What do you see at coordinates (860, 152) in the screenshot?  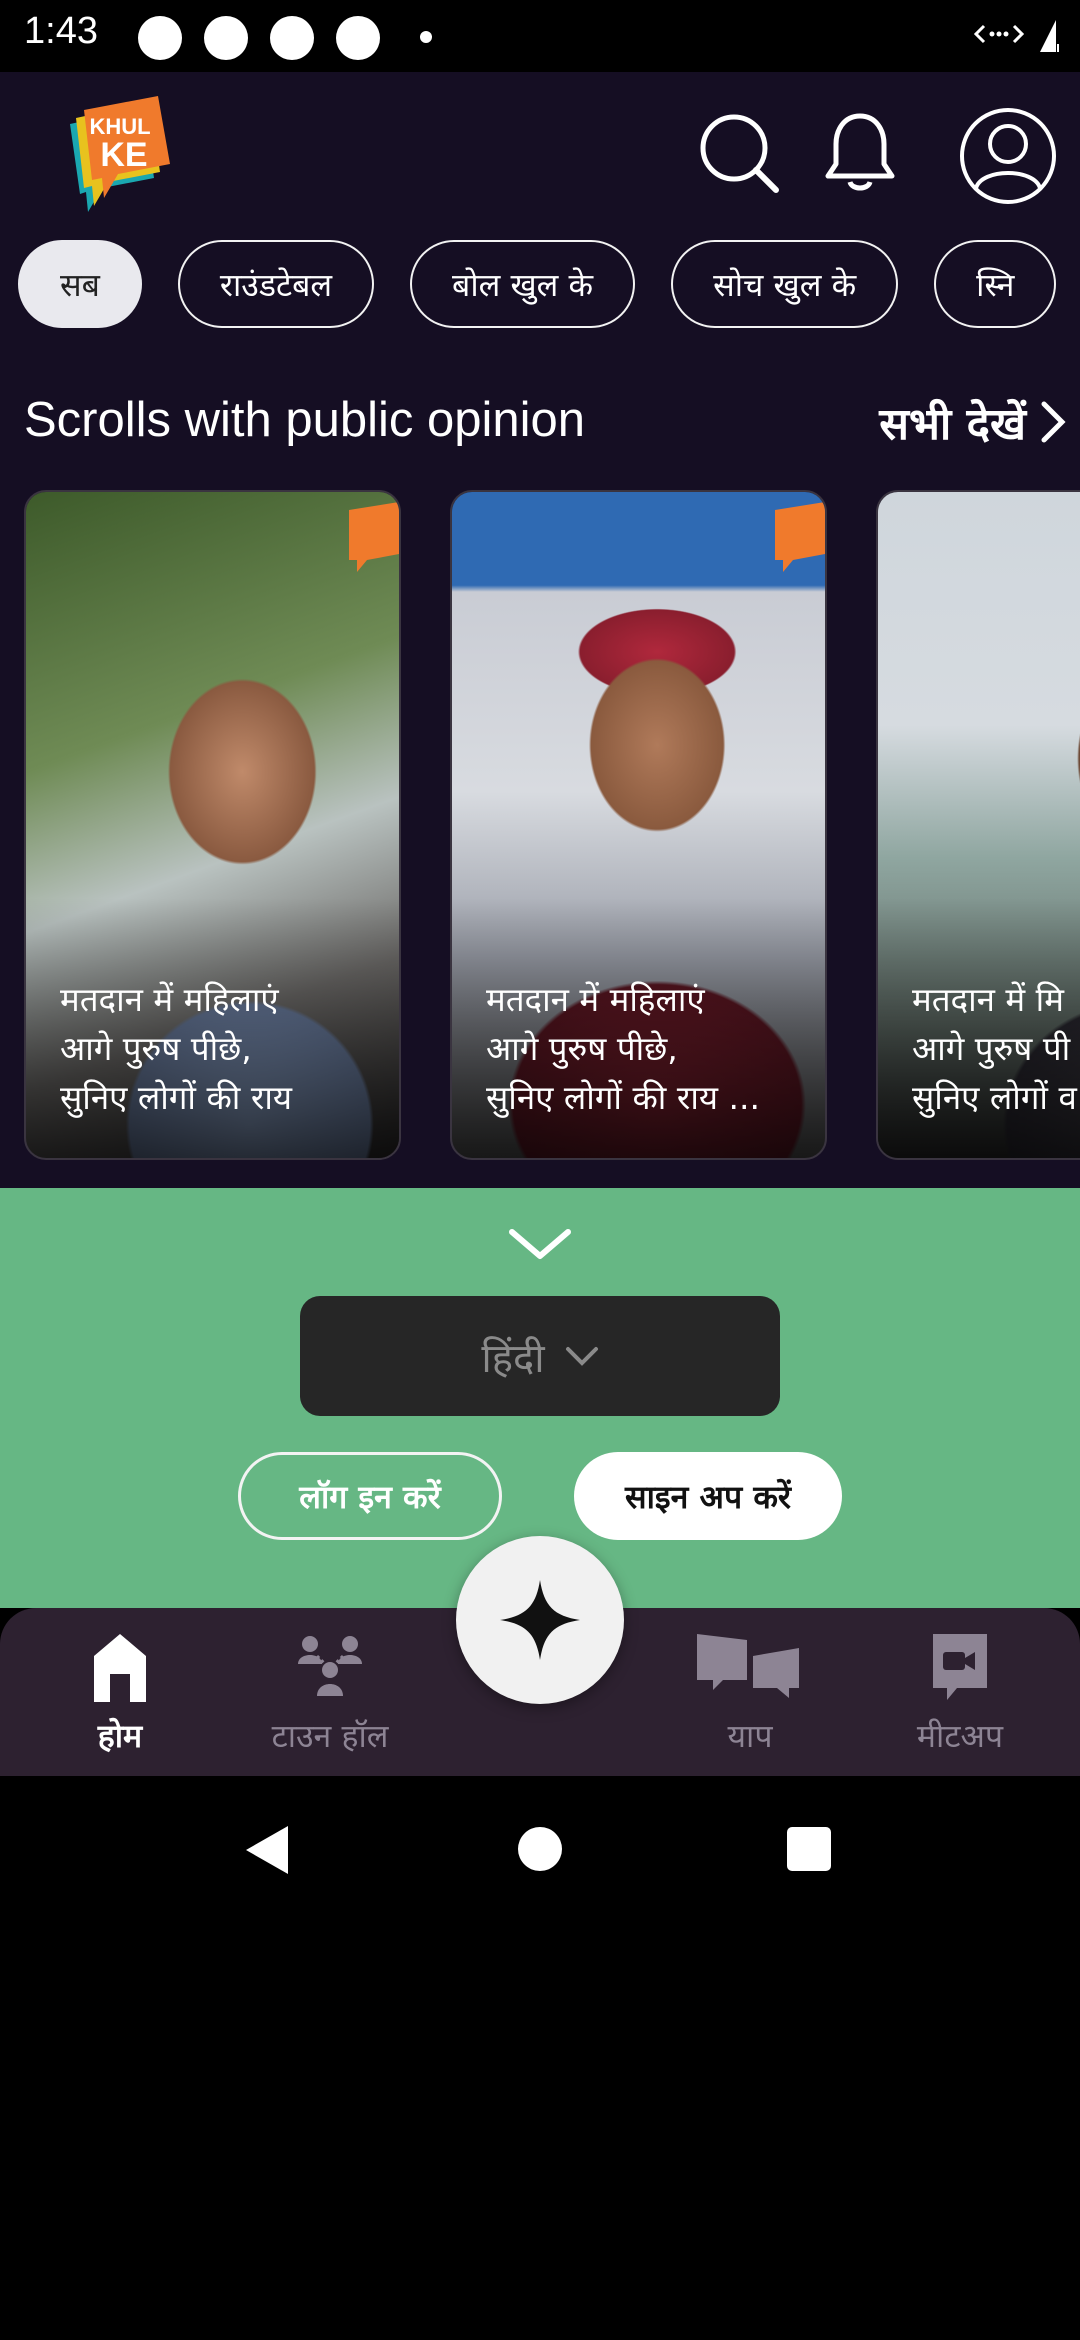 I see `bell-icon` at bounding box center [860, 152].